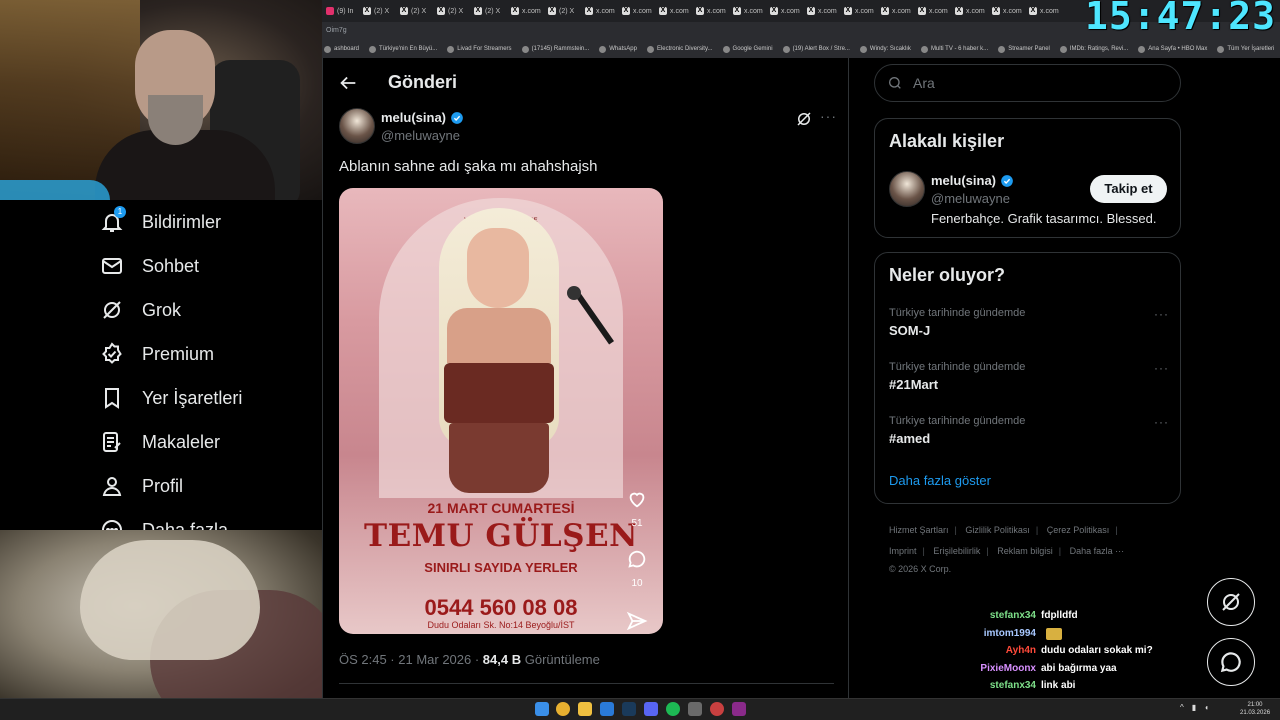 This screenshot has height=720, width=1280. What do you see at coordinates (1172, 49) in the screenshot?
I see `bookmark-item: Ana Sayfa • HBO Max` at bounding box center [1172, 49].